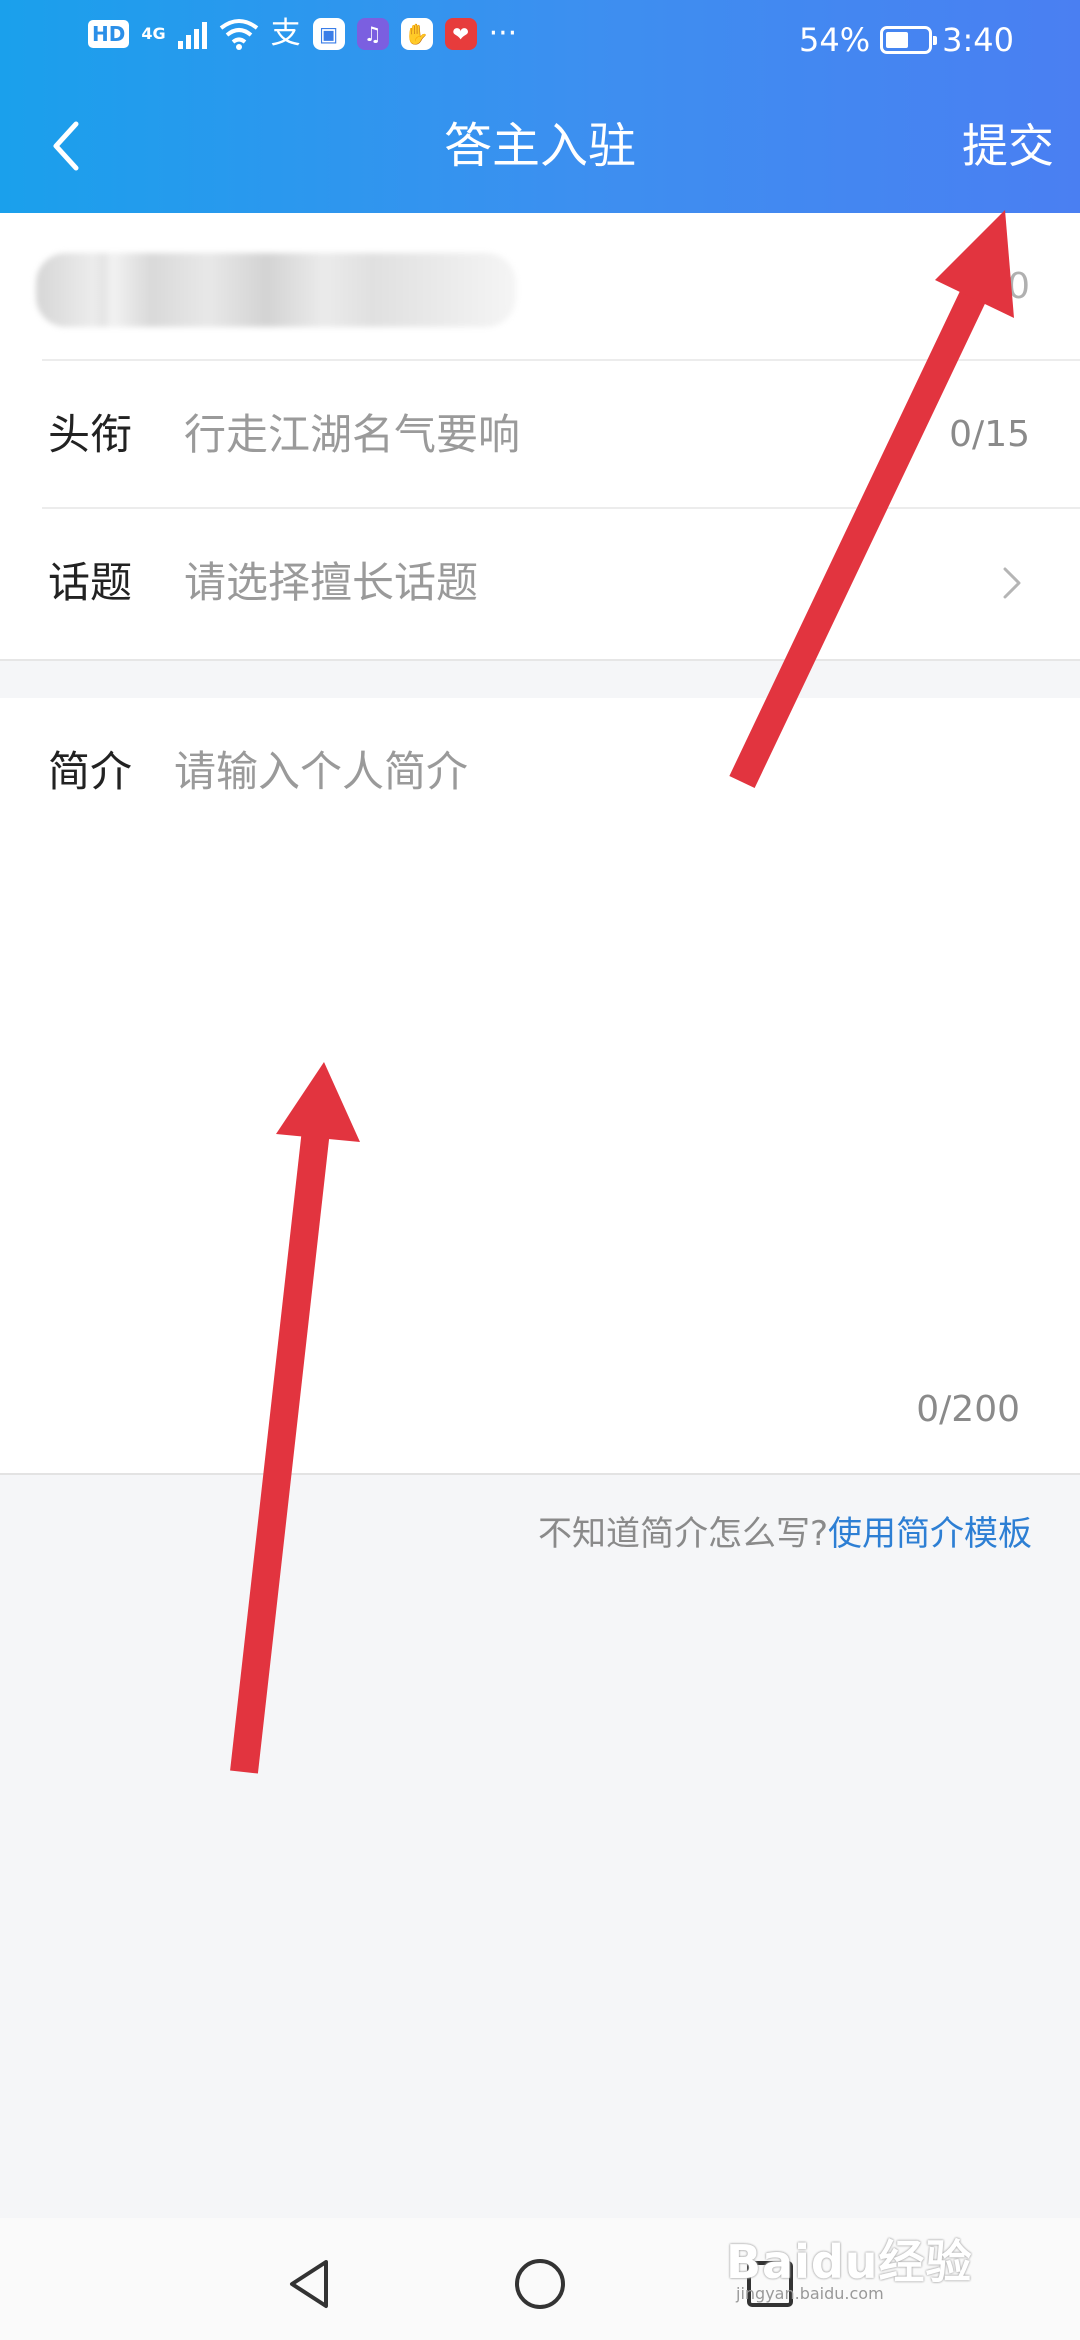 The width and height of the screenshot is (1080, 2340). I want to click on watermark-text: Baidu经验, so click(849, 2262).